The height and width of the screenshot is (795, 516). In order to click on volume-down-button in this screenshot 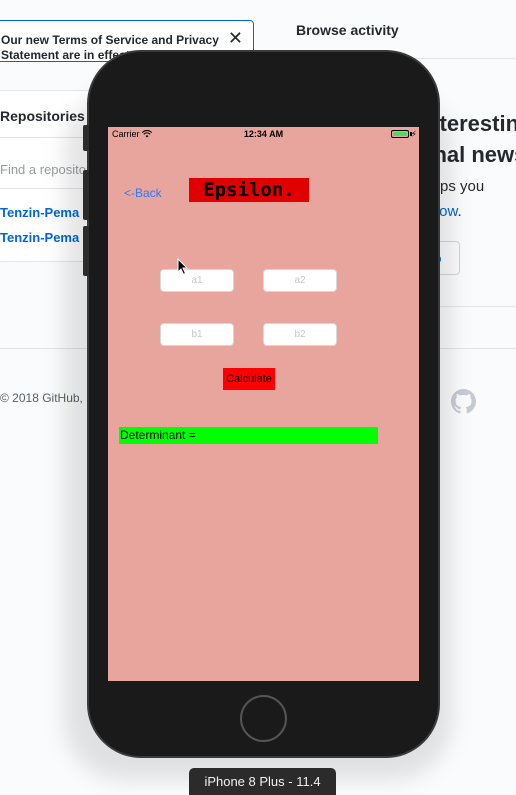, I will do `click(86, 251)`.